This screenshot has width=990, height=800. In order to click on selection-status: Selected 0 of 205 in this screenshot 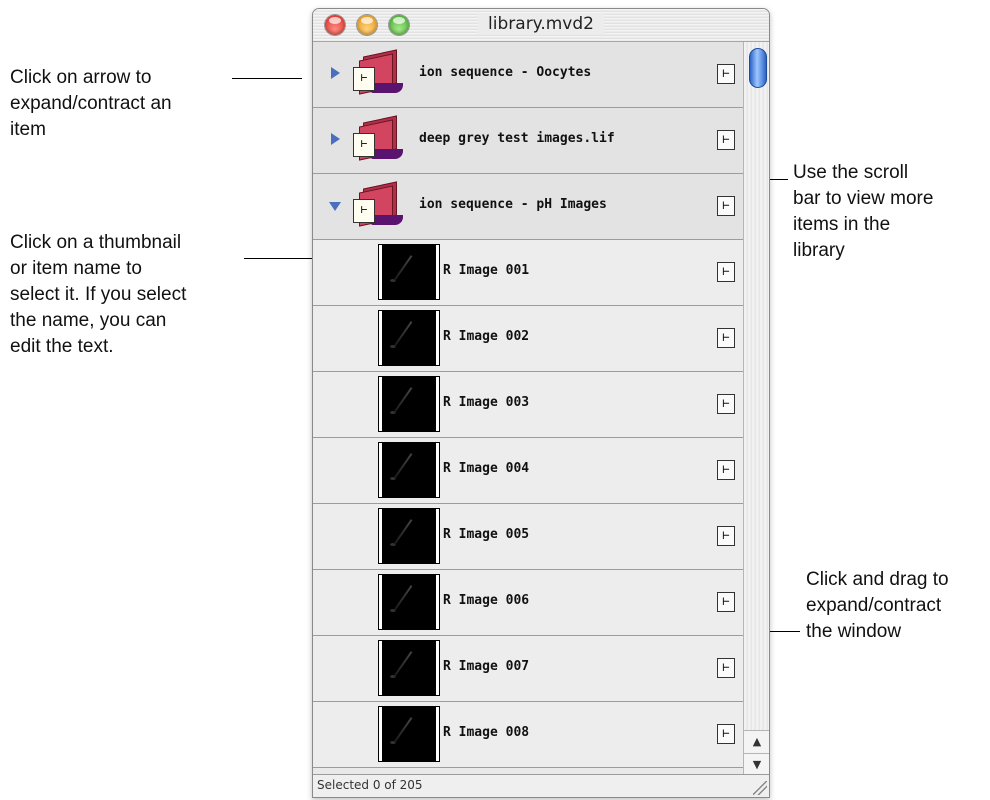, I will do `click(370, 785)`.